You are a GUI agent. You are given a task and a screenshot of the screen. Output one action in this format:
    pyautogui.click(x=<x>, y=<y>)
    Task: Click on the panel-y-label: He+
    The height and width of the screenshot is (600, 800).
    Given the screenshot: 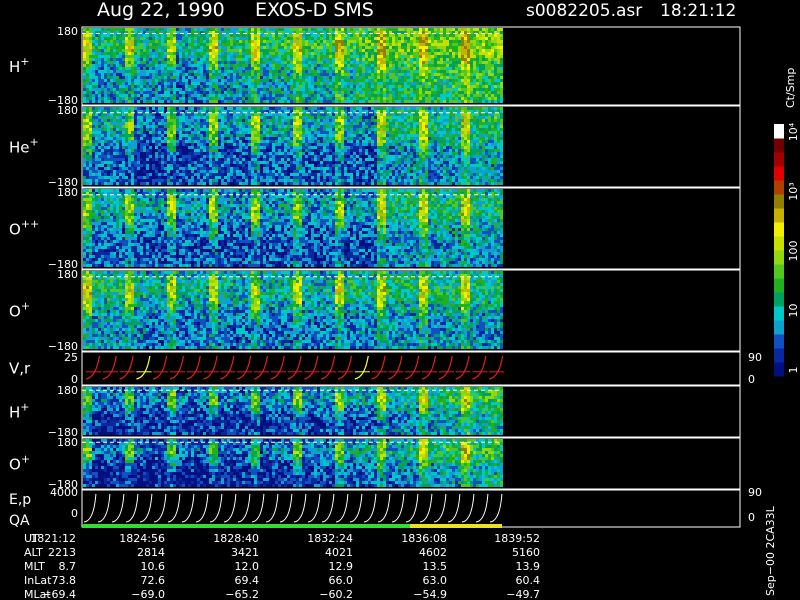 What is the action you would take?
    pyautogui.click(x=24, y=146)
    